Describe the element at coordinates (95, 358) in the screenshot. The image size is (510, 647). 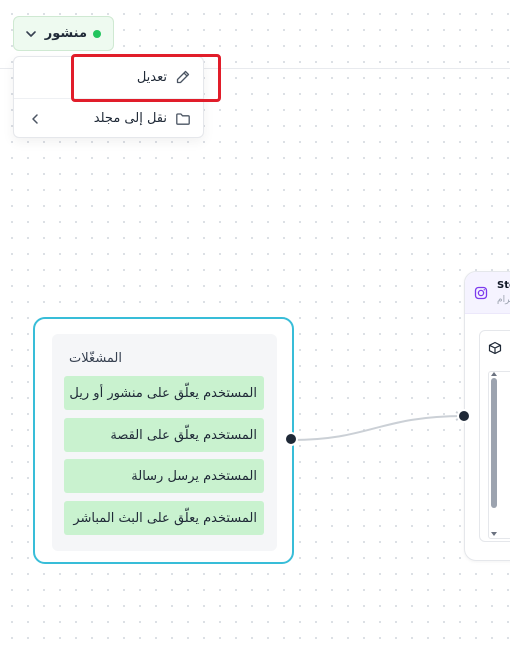
I see `trigger-title: المشغّلات` at that location.